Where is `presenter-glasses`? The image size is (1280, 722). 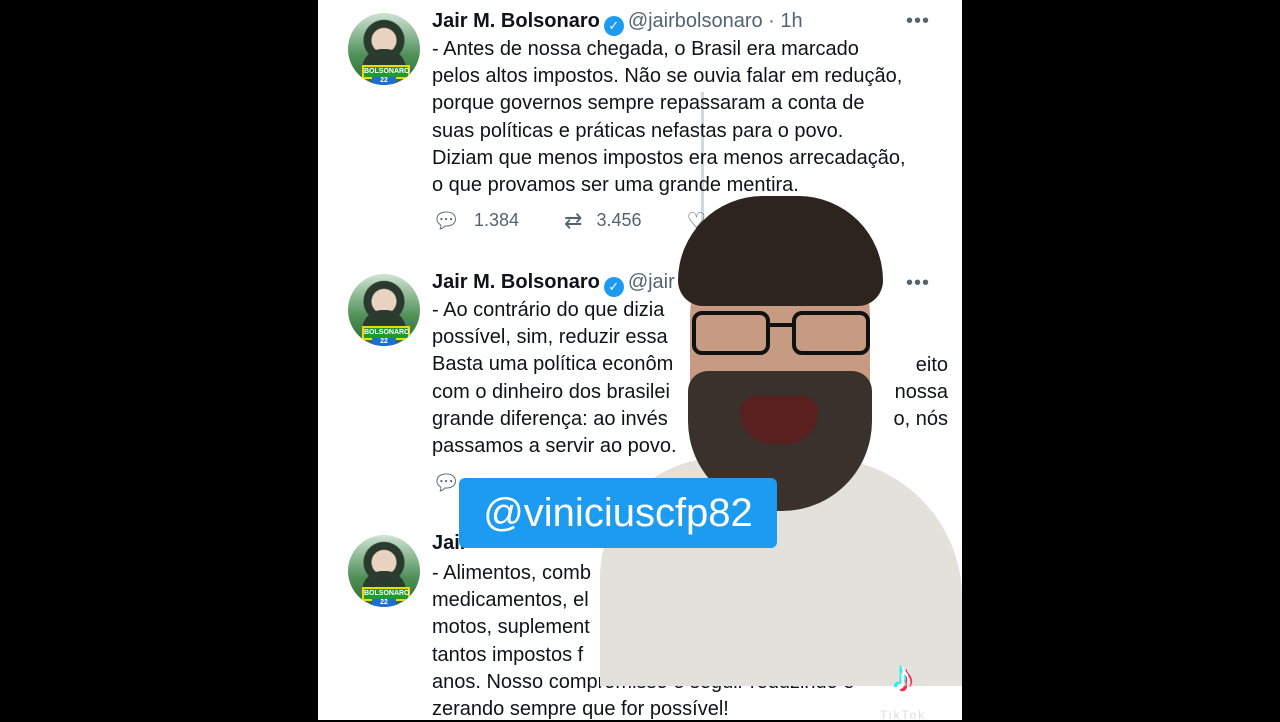
presenter-glasses is located at coordinates (781, 334).